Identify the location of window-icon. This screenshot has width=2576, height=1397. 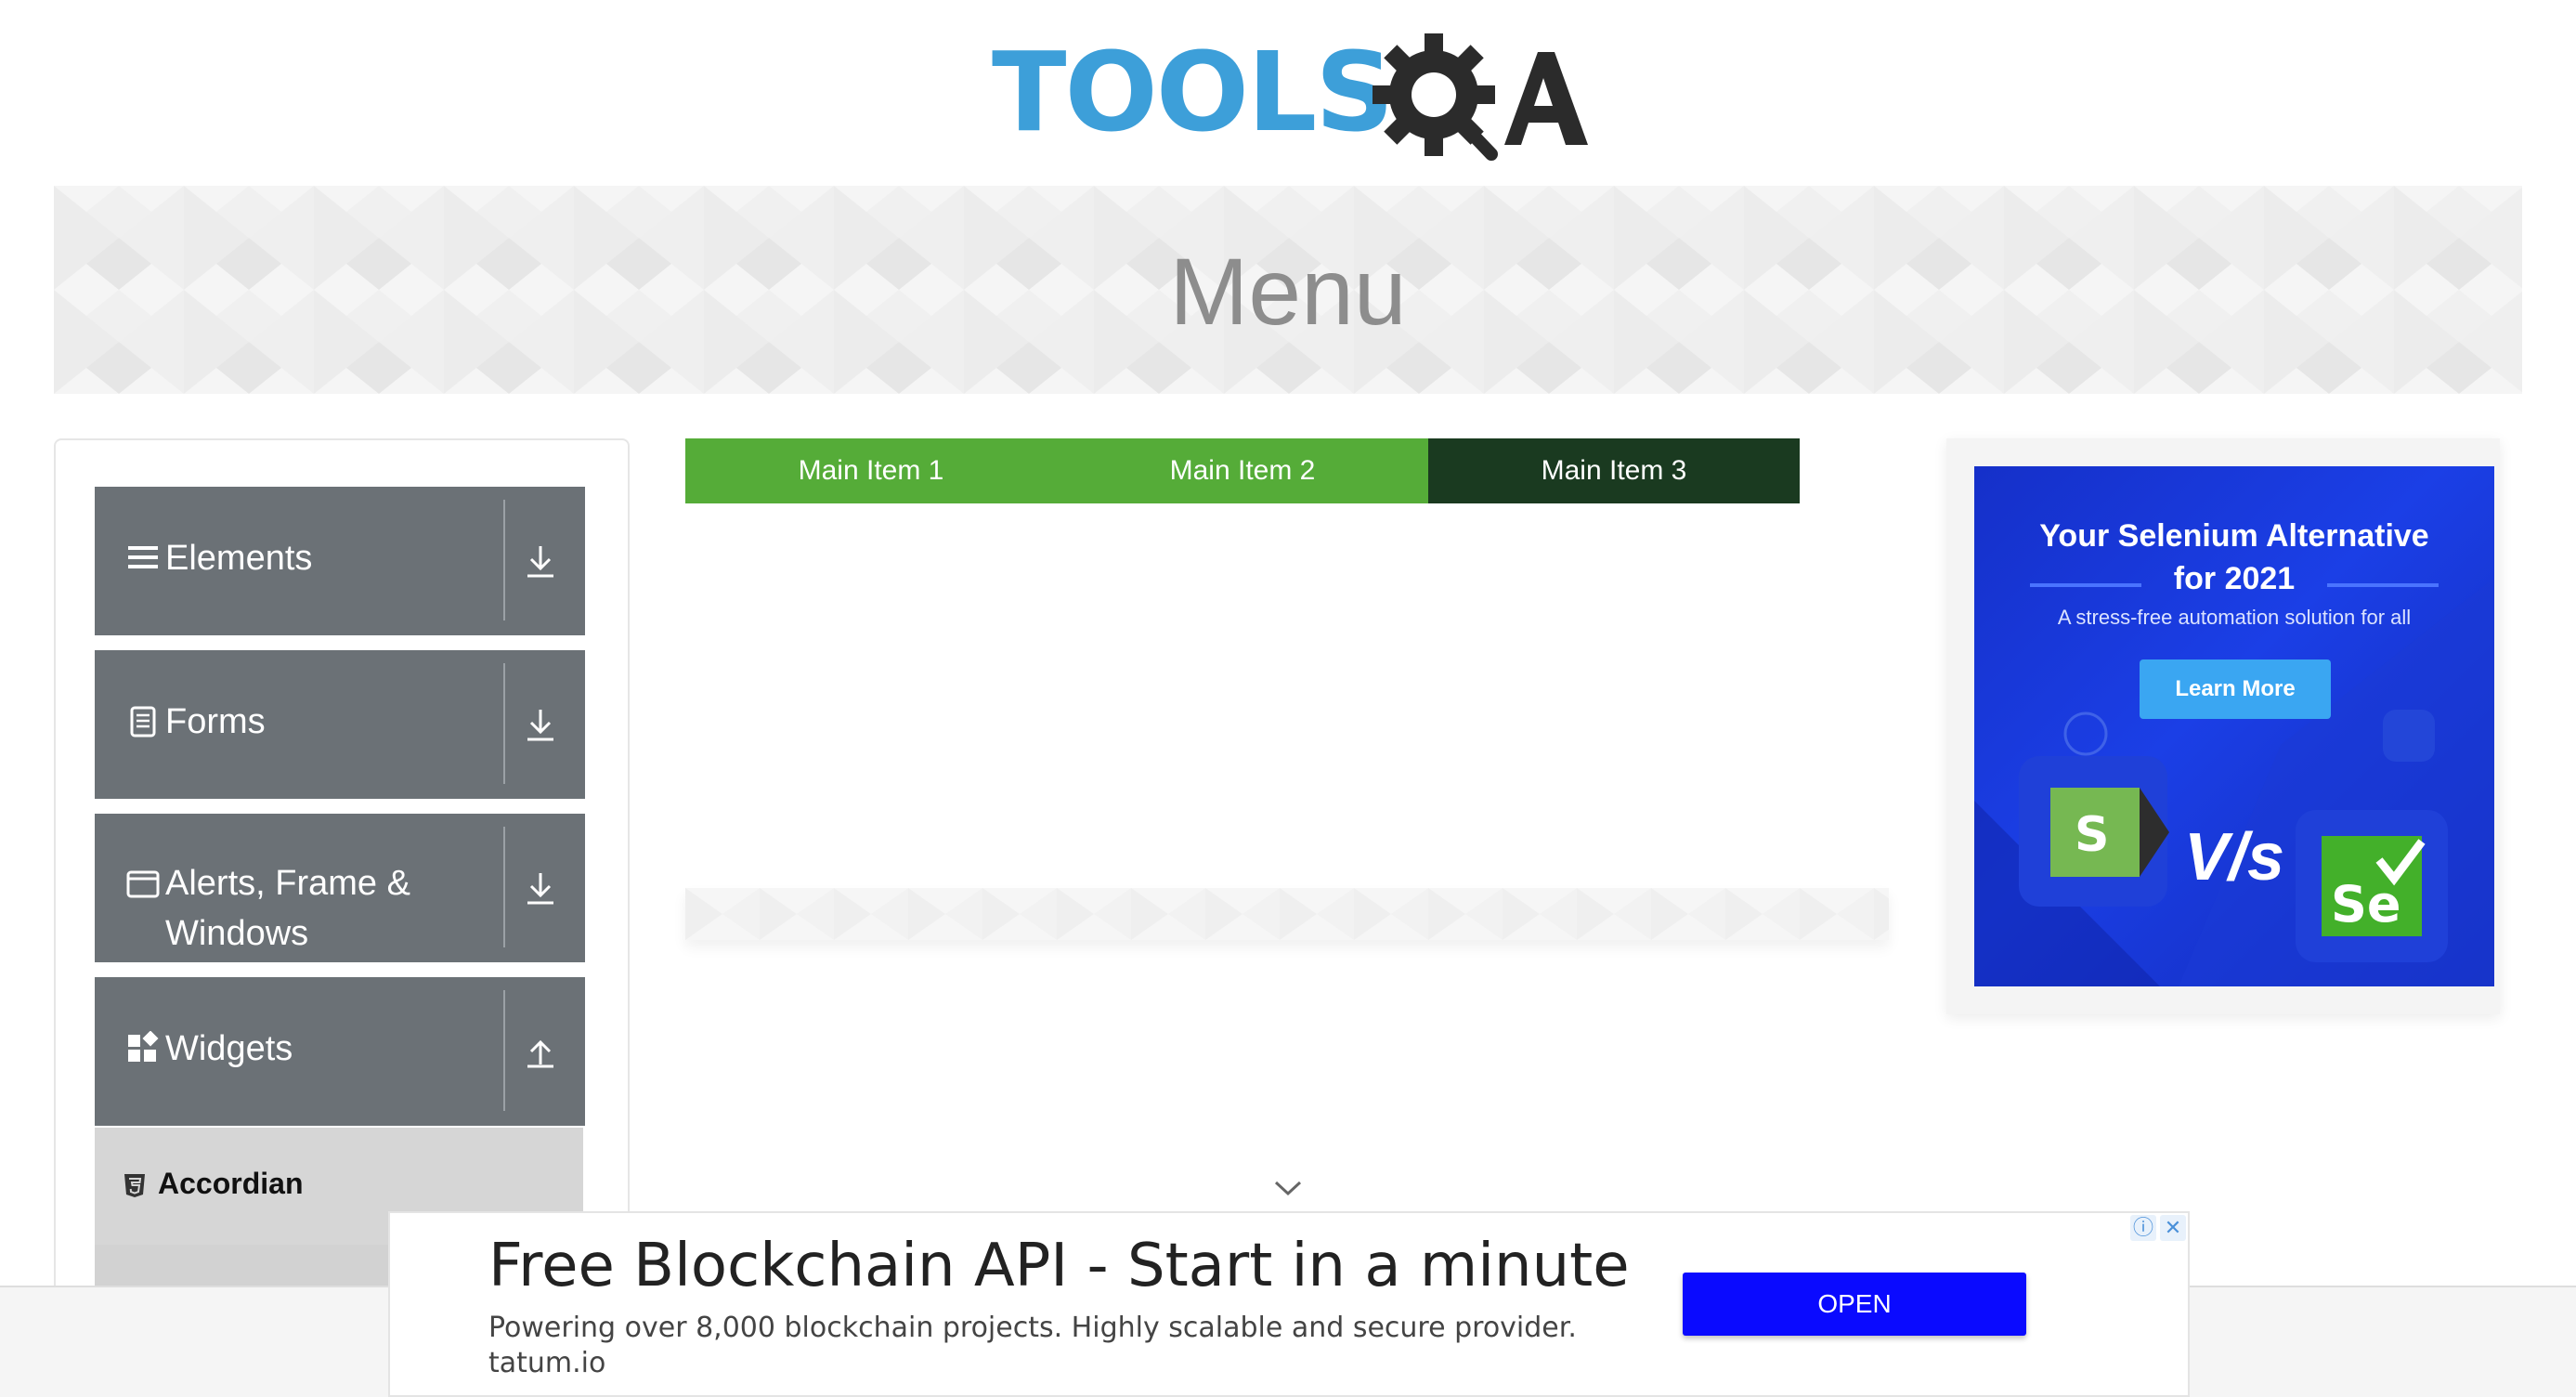
(143, 884).